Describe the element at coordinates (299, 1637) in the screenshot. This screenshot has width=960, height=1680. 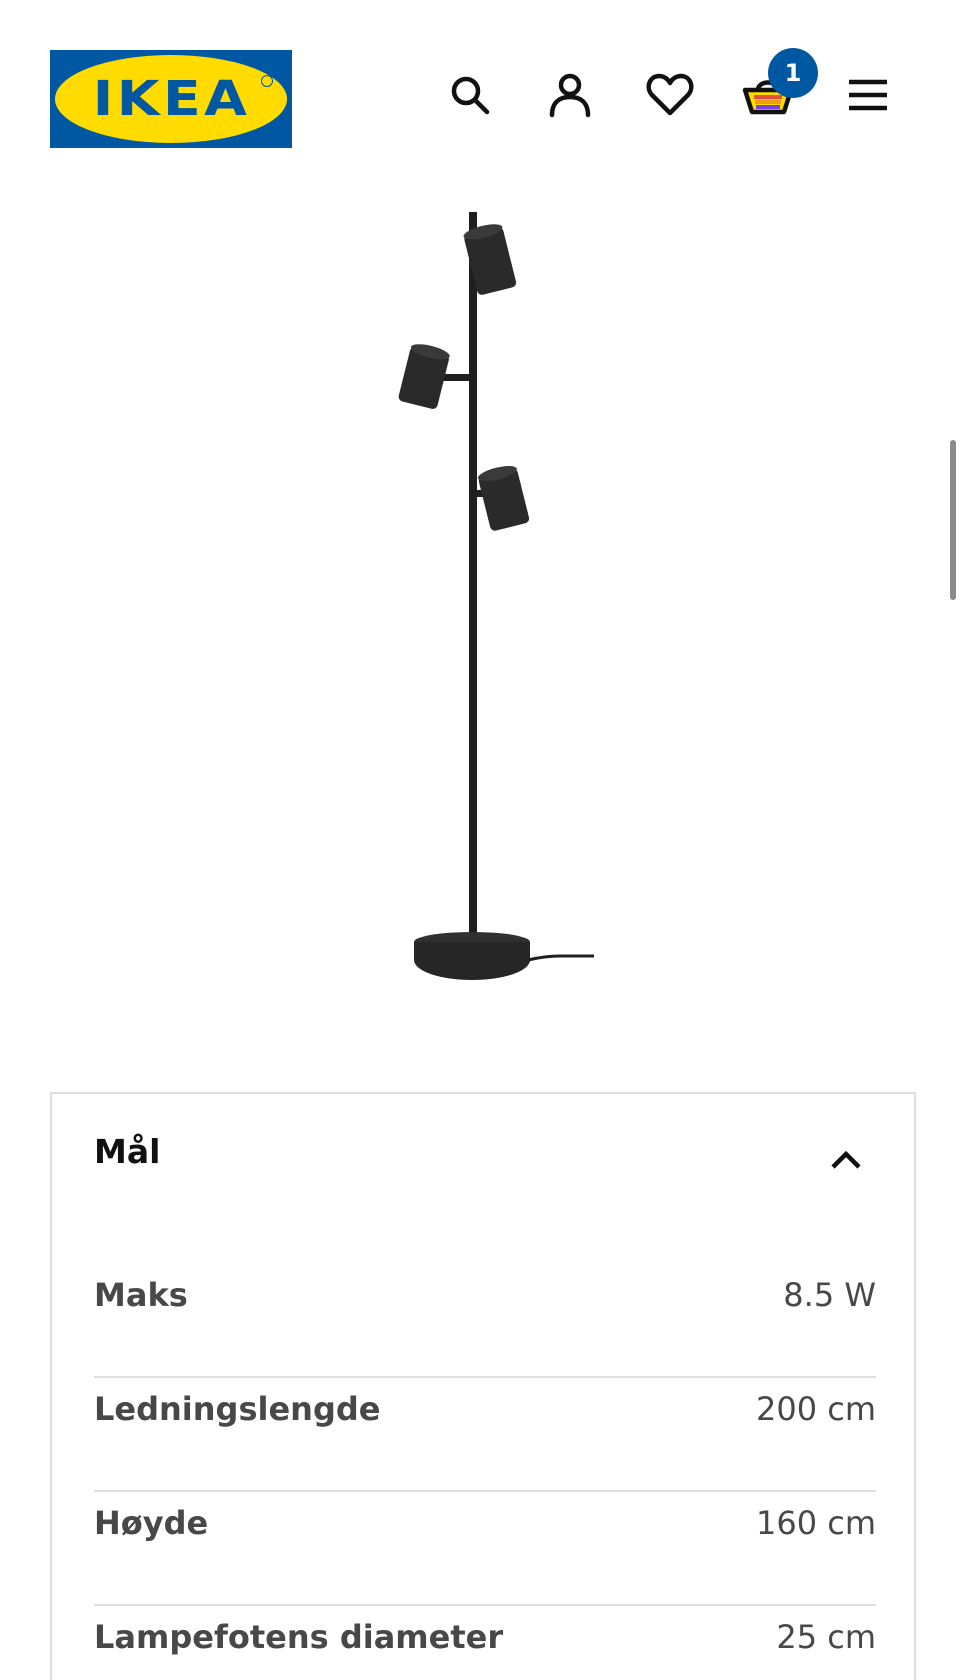
I see `spec-label: Lampefotens diameter` at that location.